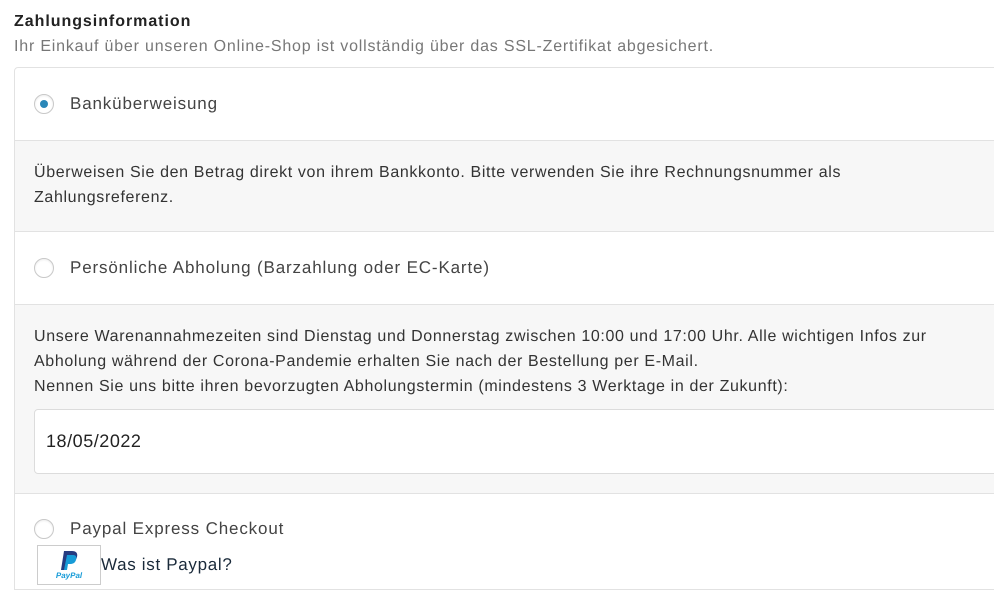 The height and width of the screenshot is (599, 994). Describe the element at coordinates (280, 268) in the screenshot. I see `option-label: Persönliche Abholung (Barzahlung oder EC-Karte)` at that location.